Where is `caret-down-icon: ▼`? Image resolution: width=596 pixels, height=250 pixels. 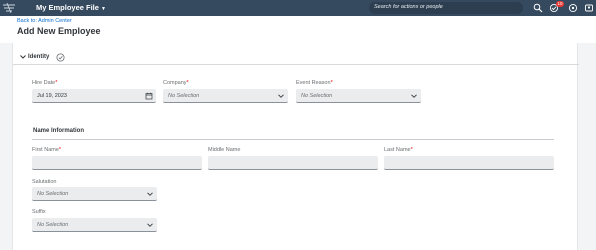 caret-down-icon: ▼ is located at coordinates (103, 9).